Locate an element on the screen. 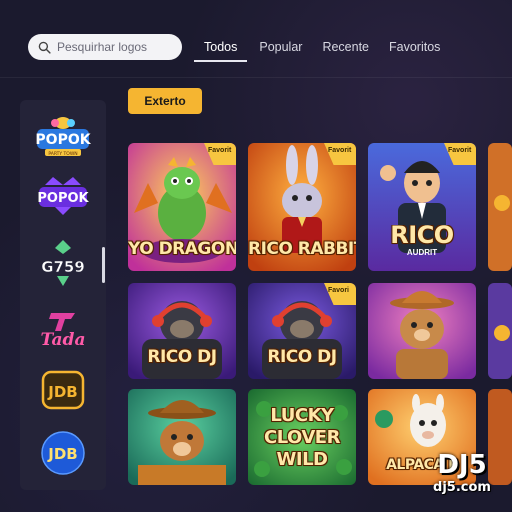 The image size is (512, 512). watermark-logo-text: DJ5 is located at coordinates (462, 465).